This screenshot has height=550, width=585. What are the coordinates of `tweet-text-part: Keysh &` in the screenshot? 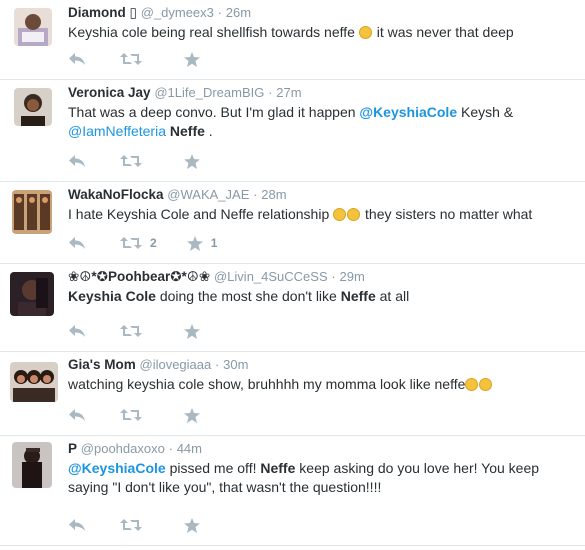 It's located at (485, 112).